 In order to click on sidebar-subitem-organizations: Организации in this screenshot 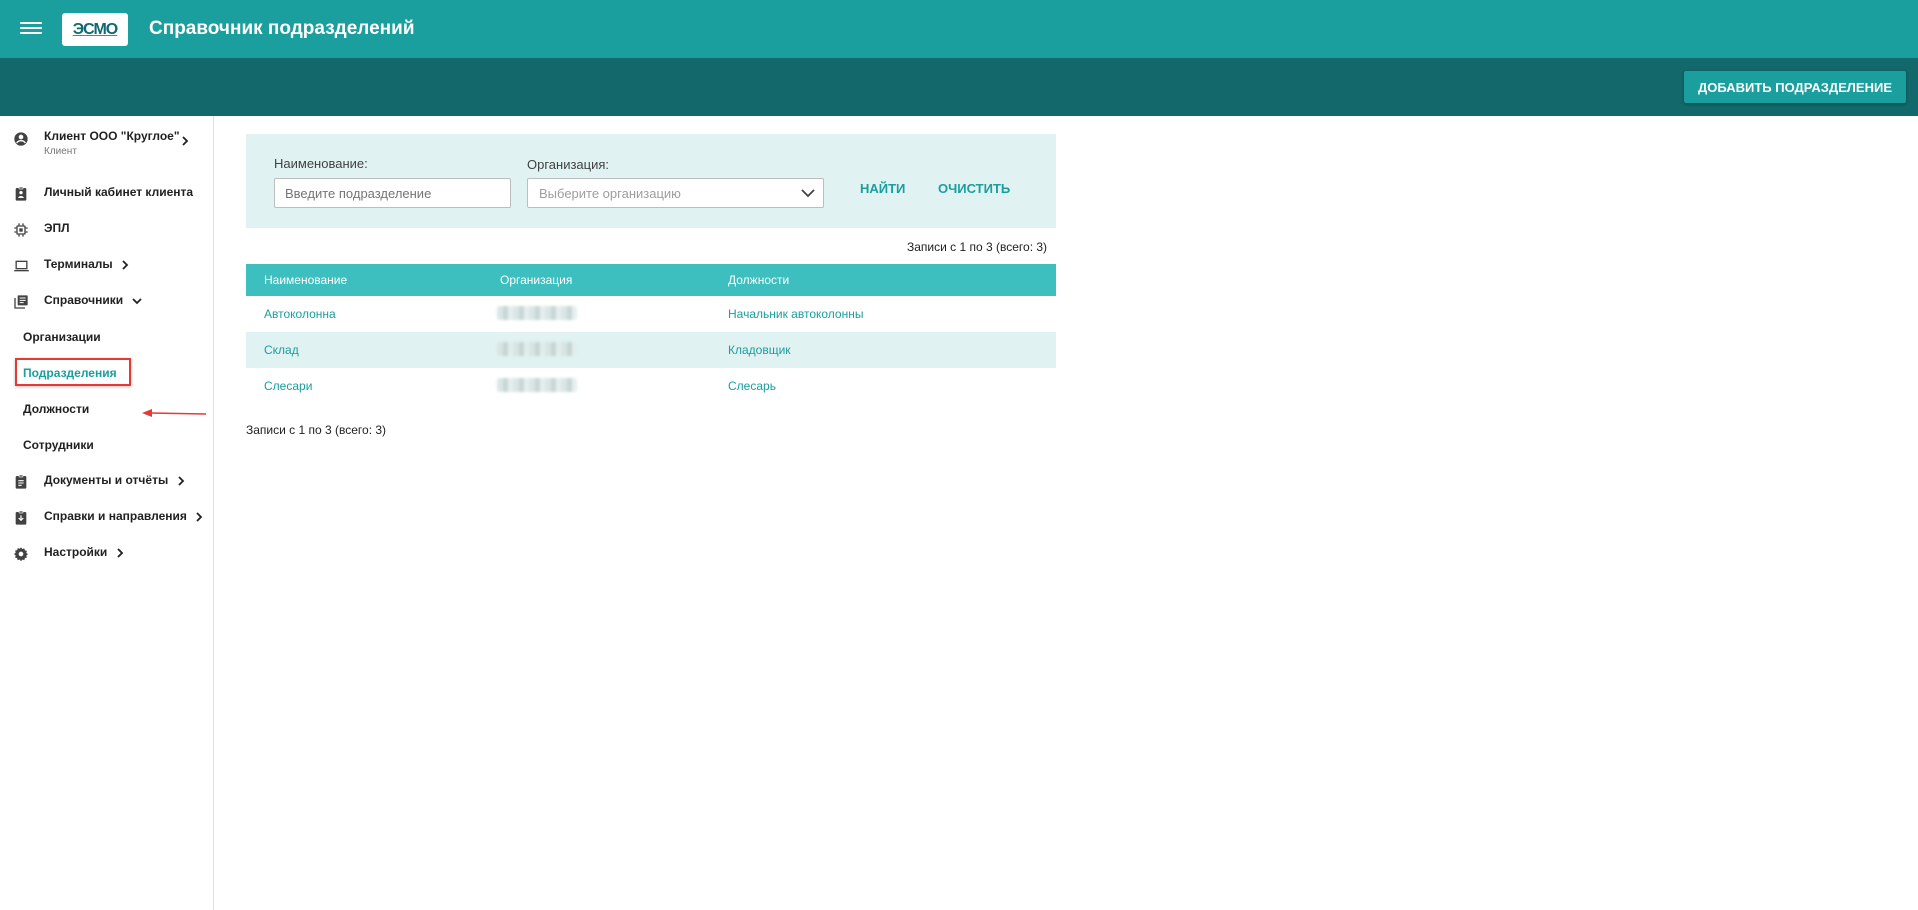, I will do `click(107, 337)`.